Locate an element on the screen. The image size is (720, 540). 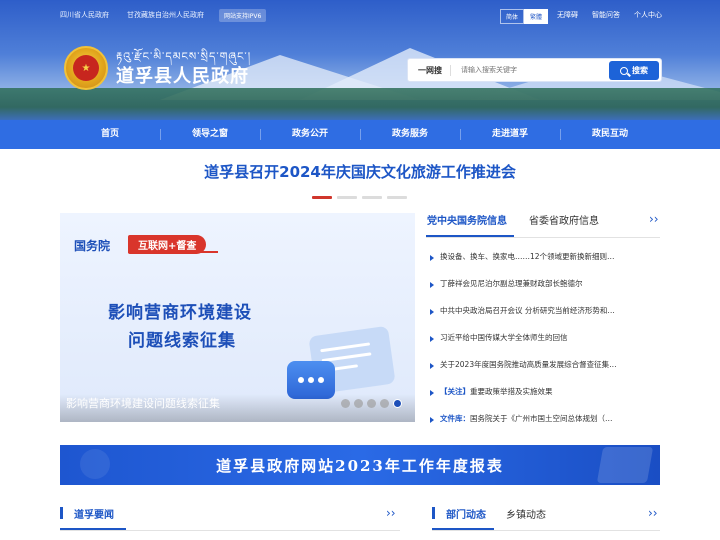
language-switch: 简体 繁體 is located at coordinates (524, 16).